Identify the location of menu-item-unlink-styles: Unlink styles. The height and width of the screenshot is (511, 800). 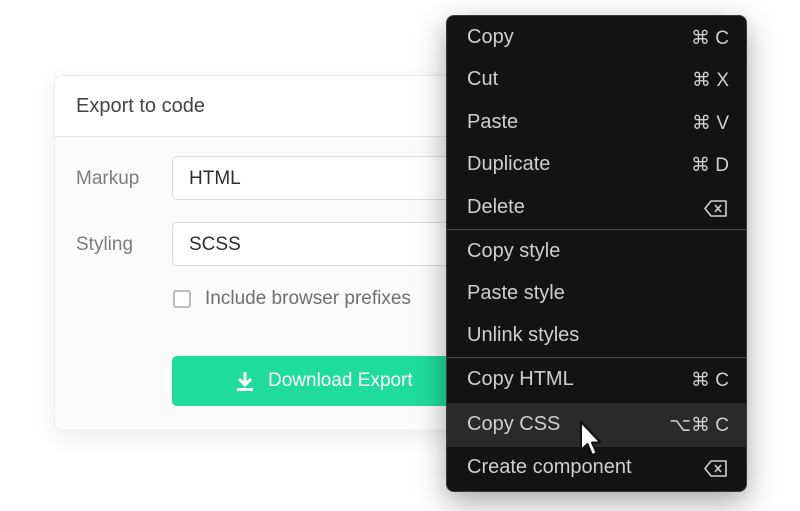
(596, 336).